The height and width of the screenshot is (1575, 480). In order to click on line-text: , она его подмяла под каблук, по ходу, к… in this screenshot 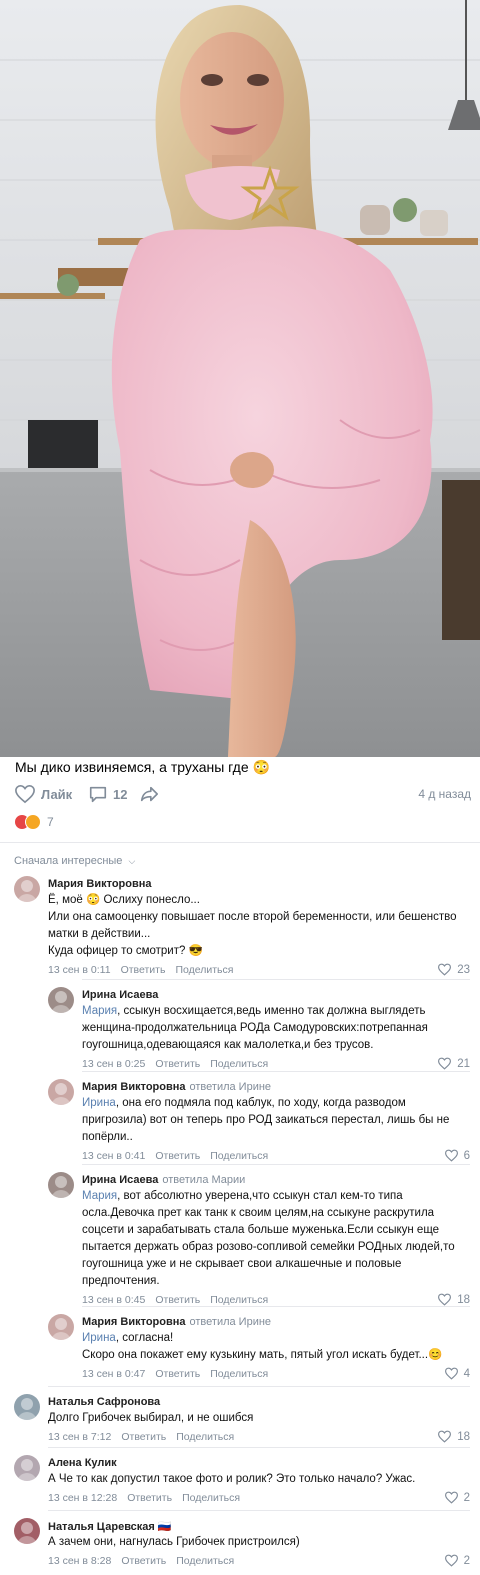, I will do `click(260, 1103)`.